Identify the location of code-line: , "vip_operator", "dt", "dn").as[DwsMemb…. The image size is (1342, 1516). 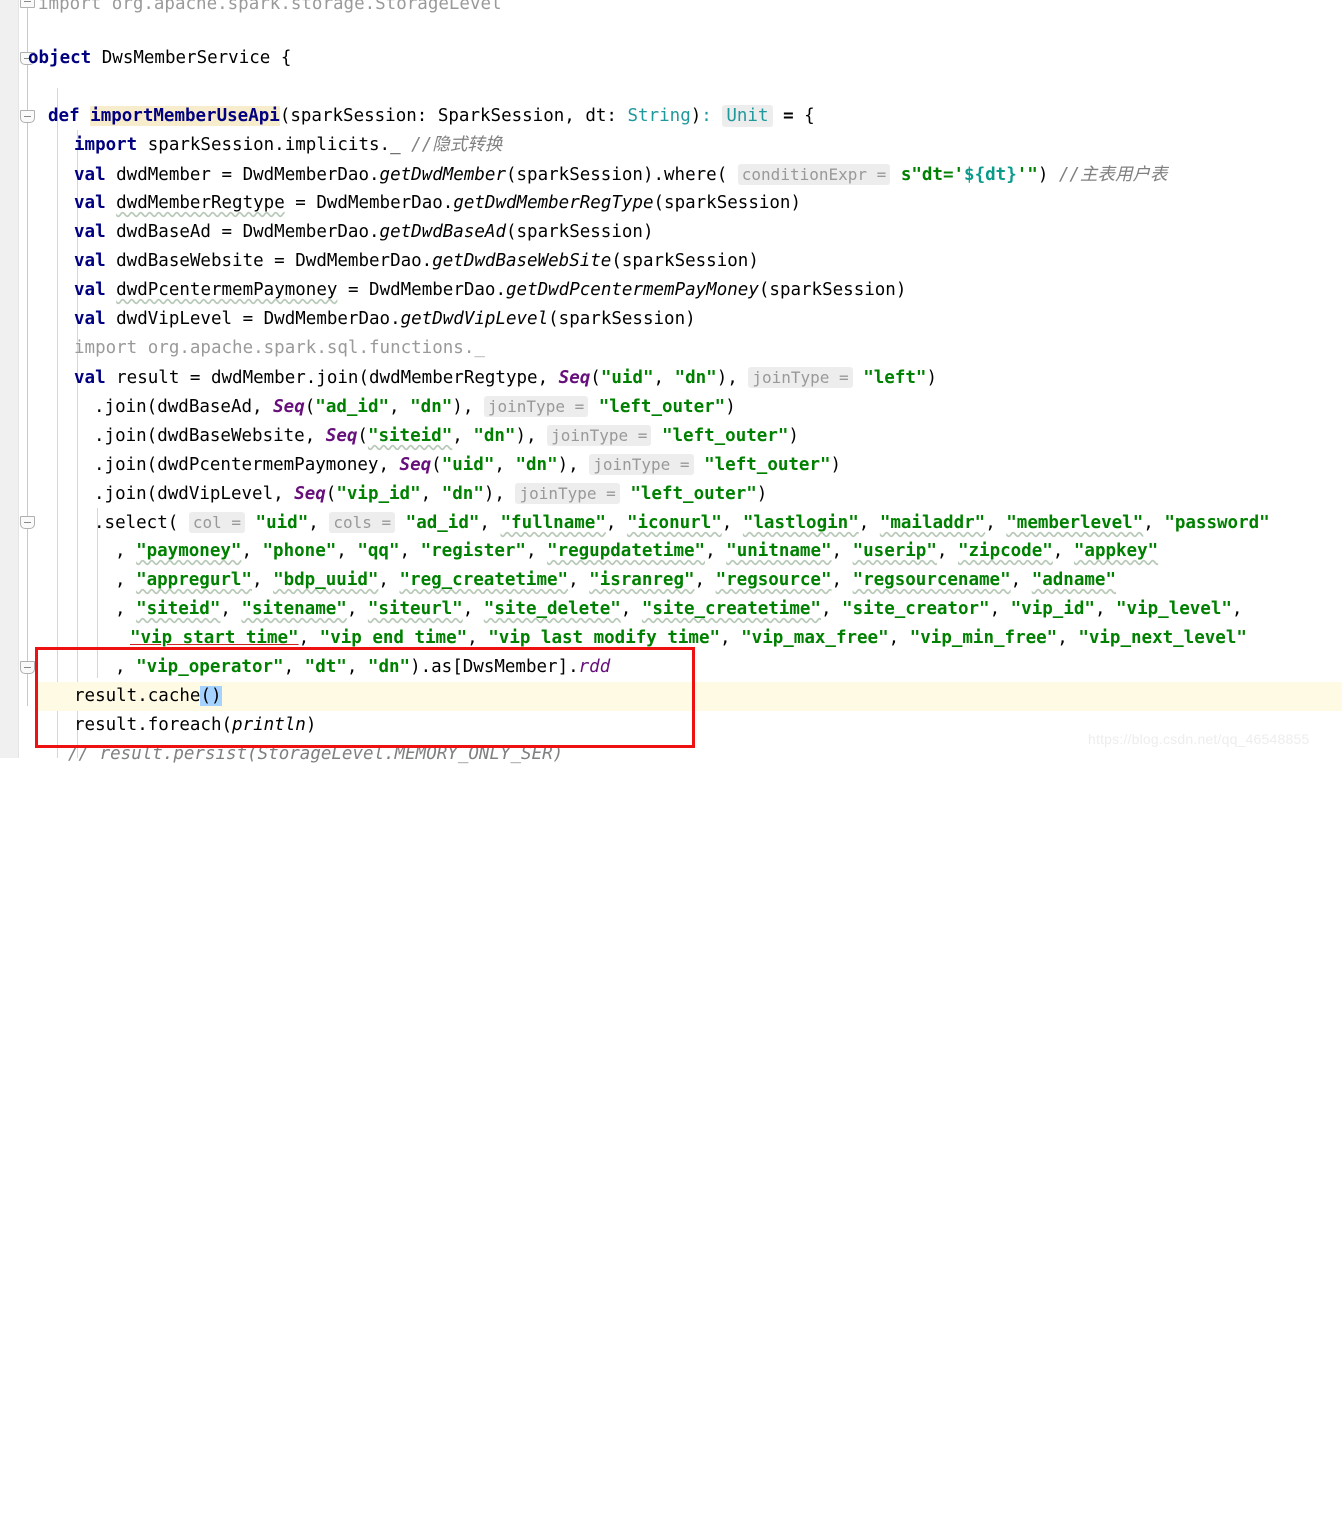
(671, 667).